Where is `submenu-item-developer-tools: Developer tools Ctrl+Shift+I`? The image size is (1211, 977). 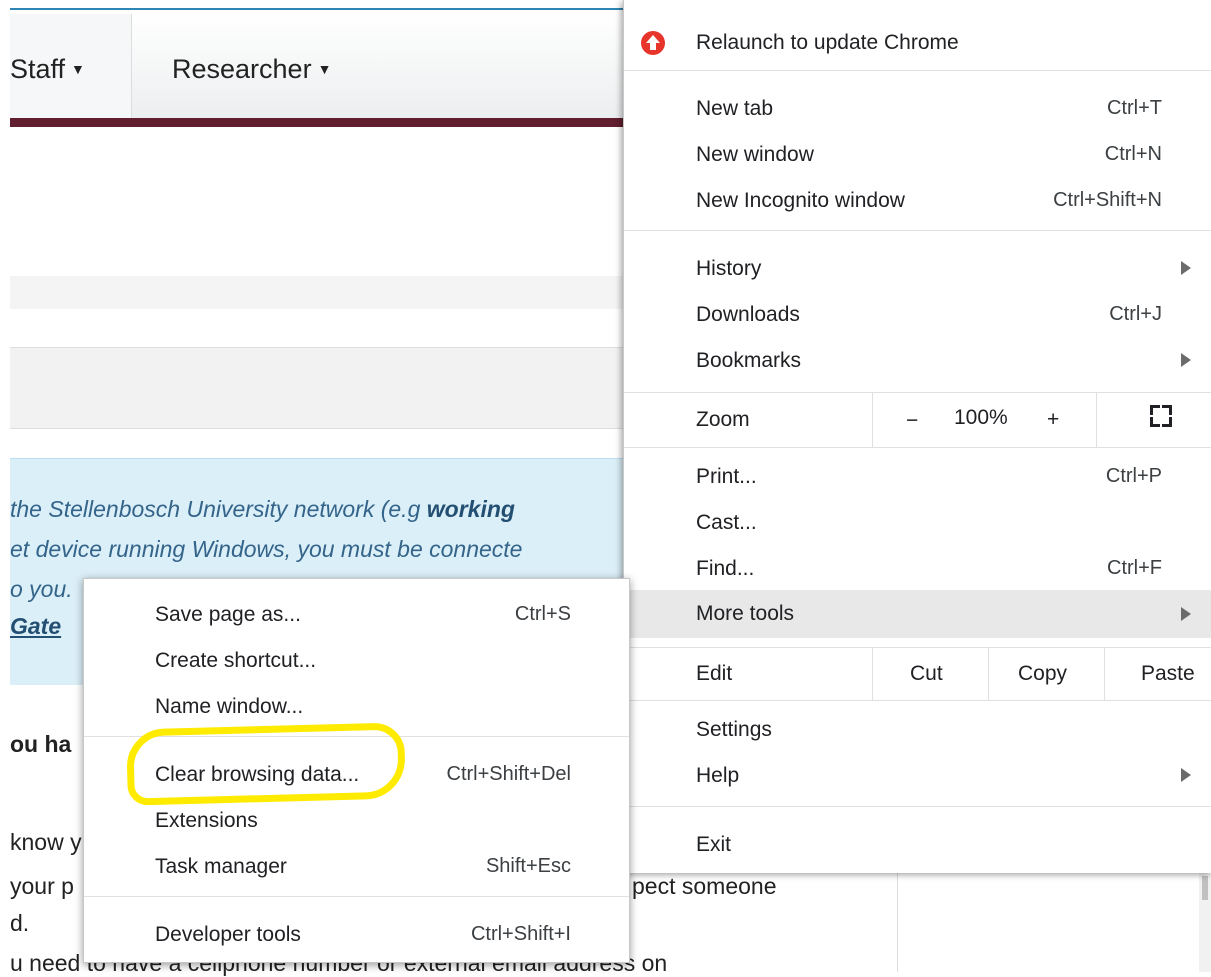 submenu-item-developer-tools: Developer tools Ctrl+Shift+I is located at coordinates (356, 934).